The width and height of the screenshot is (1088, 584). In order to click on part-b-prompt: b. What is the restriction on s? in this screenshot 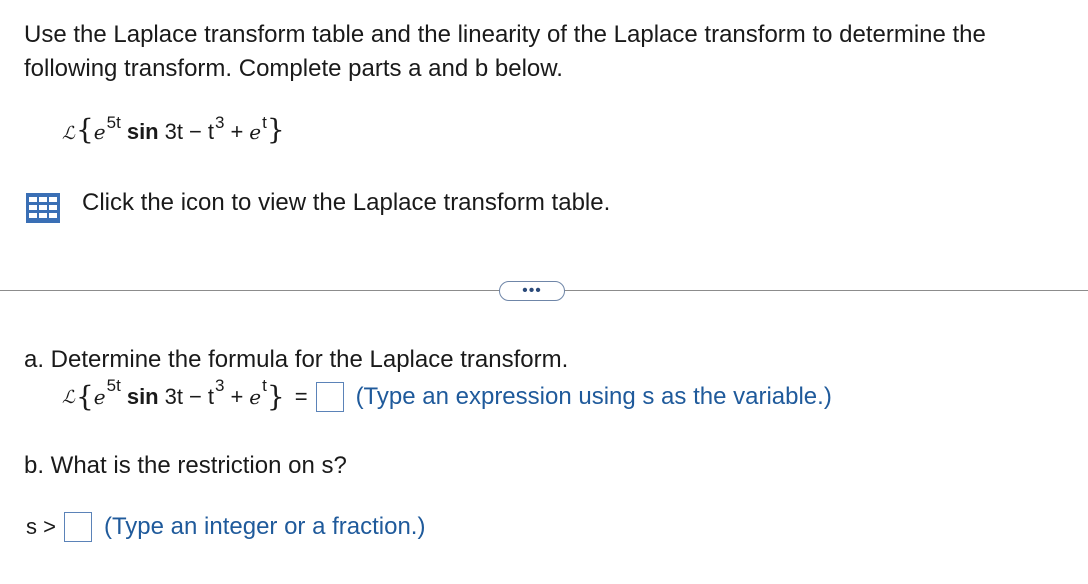, I will do `click(185, 465)`.